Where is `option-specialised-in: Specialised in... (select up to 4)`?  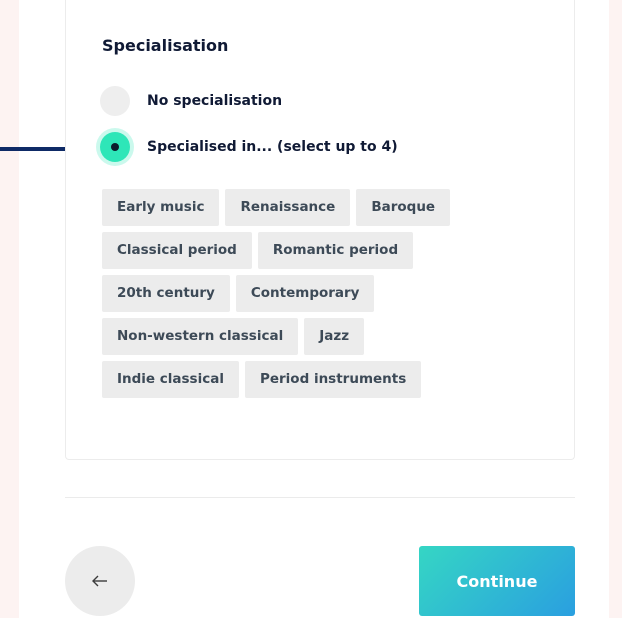
option-specialised-in: Specialised in... (select up to 4) is located at coordinates (249, 147).